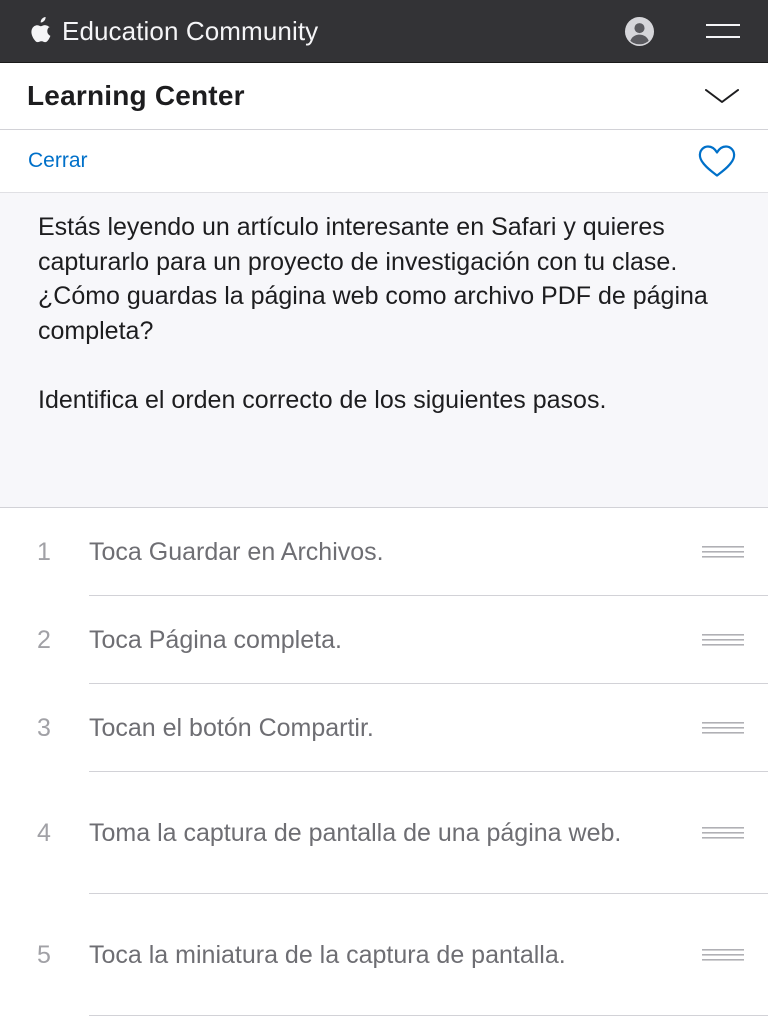 Image resolution: width=768 pixels, height=1024 pixels. I want to click on brand-link: Education Community, so click(173, 31).